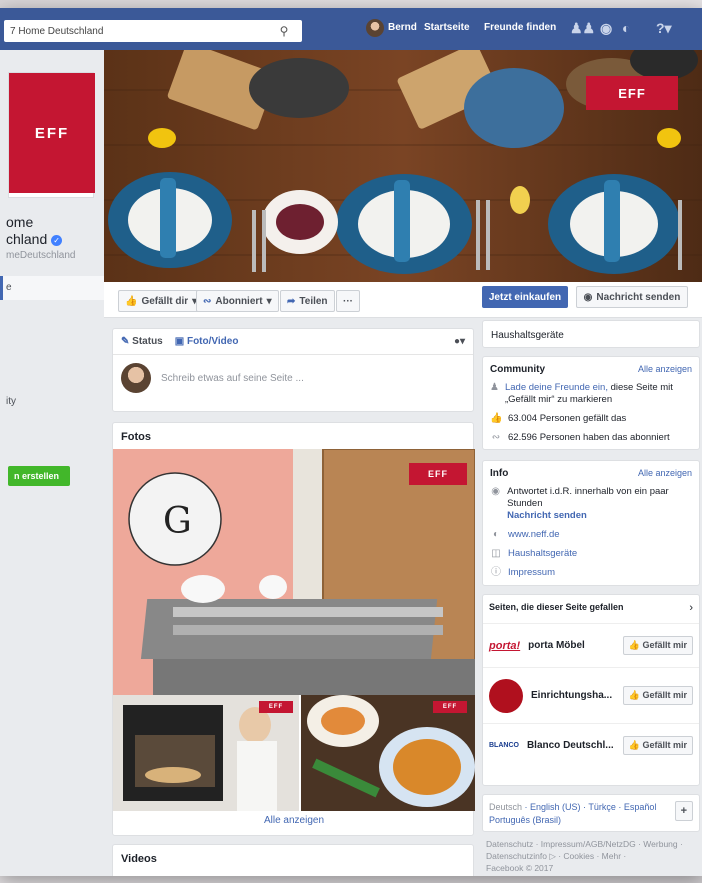 Image resolution: width=702 pixels, height=883 pixels. What do you see at coordinates (276, 707) in the screenshot?
I see `photo-oven-badge: EFF` at bounding box center [276, 707].